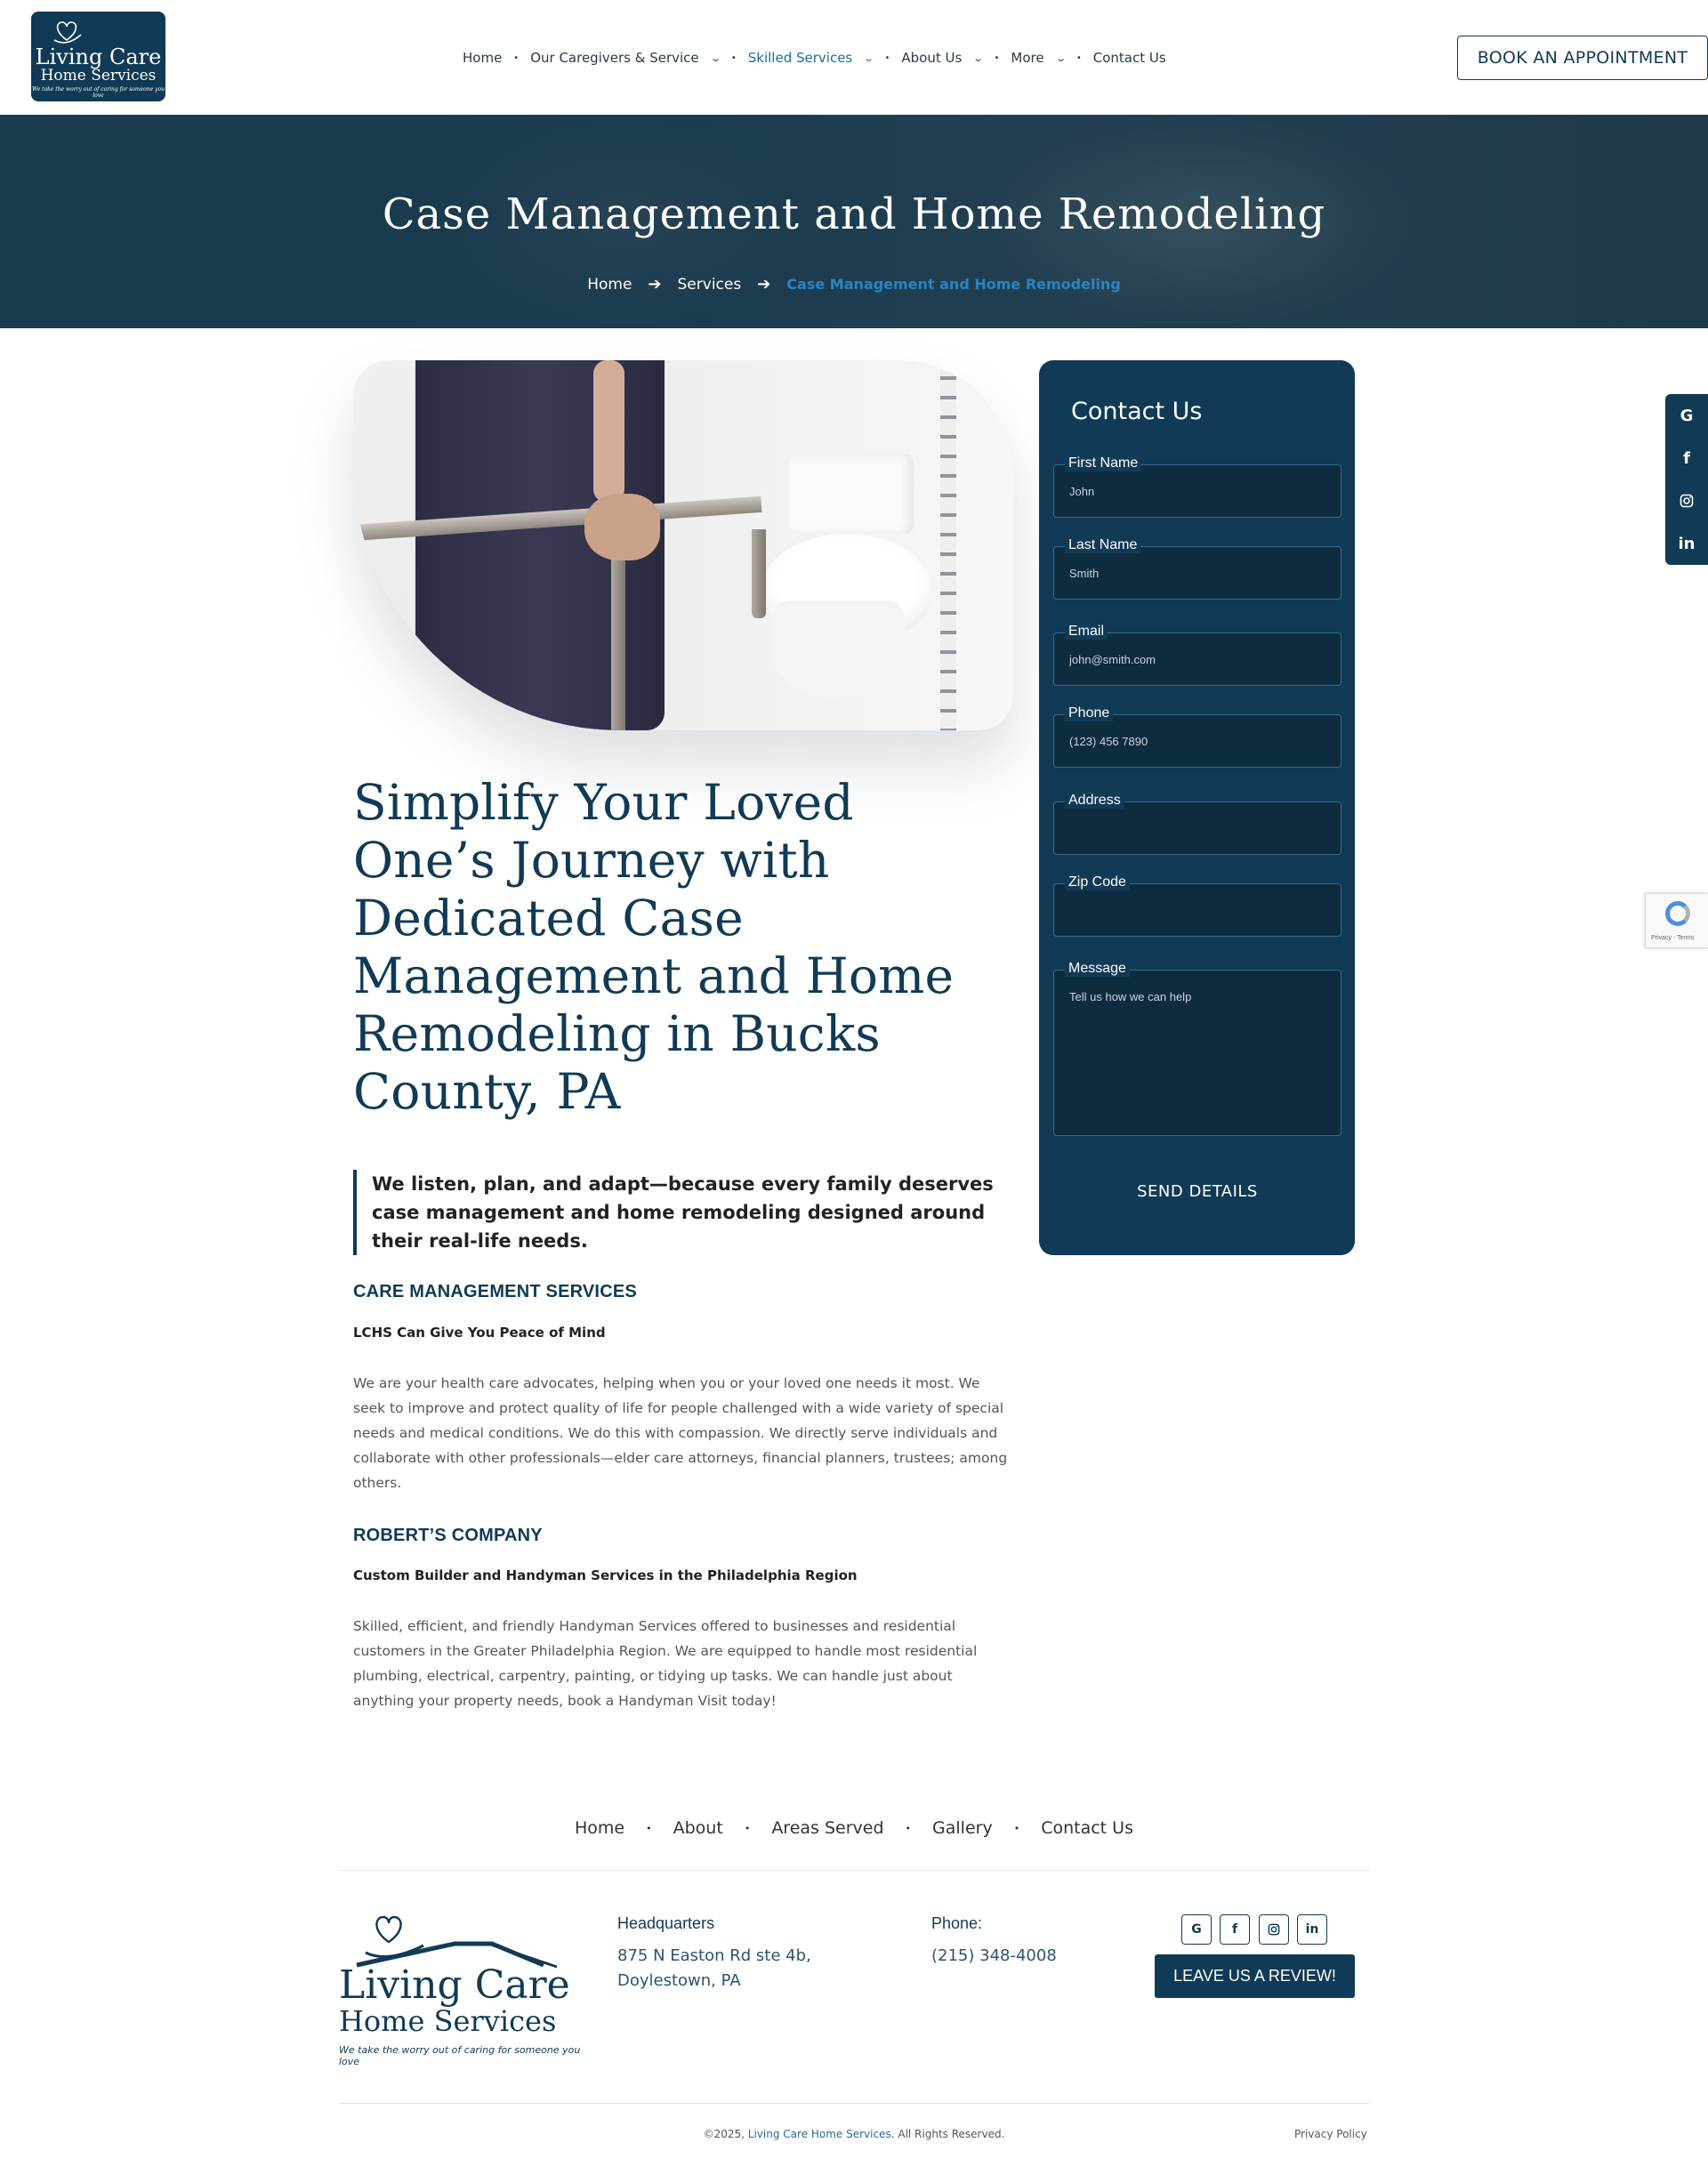  What do you see at coordinates (1097, 969) in the screenshot?
I see `field-label: Message` at bounding box center [1097, 969].